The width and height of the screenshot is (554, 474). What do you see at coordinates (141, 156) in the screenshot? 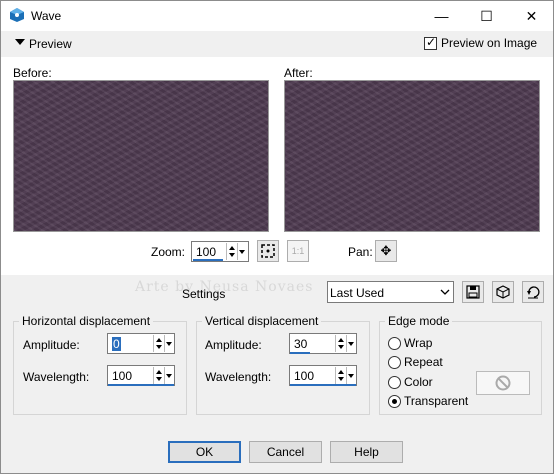
I see `before-preview-image` at bounding box center [141, 156].